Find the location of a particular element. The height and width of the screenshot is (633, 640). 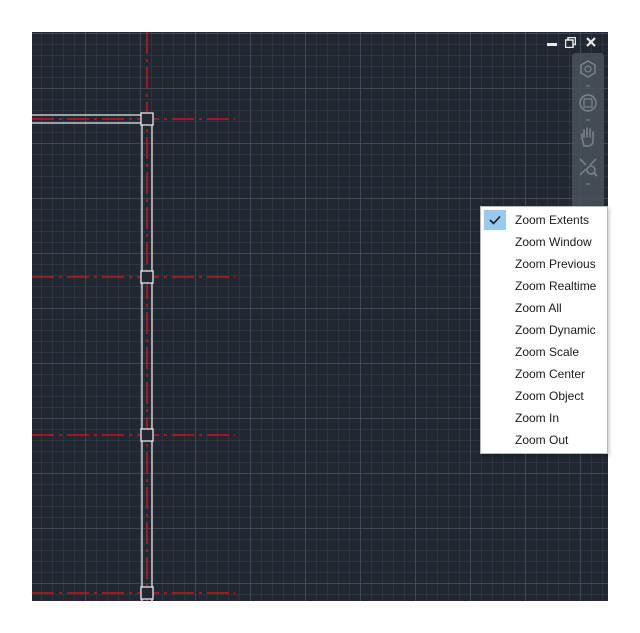

checkmark-icon is located at coordinates (495, 220).